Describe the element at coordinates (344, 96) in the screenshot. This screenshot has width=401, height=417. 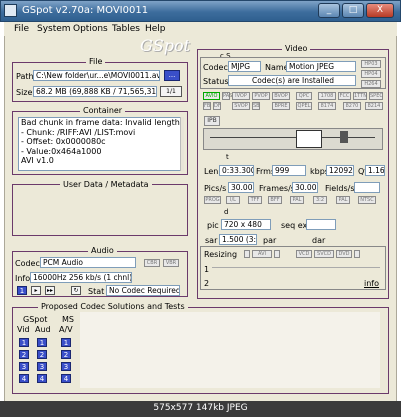
I see `fcc-flag: FCC` at that location.